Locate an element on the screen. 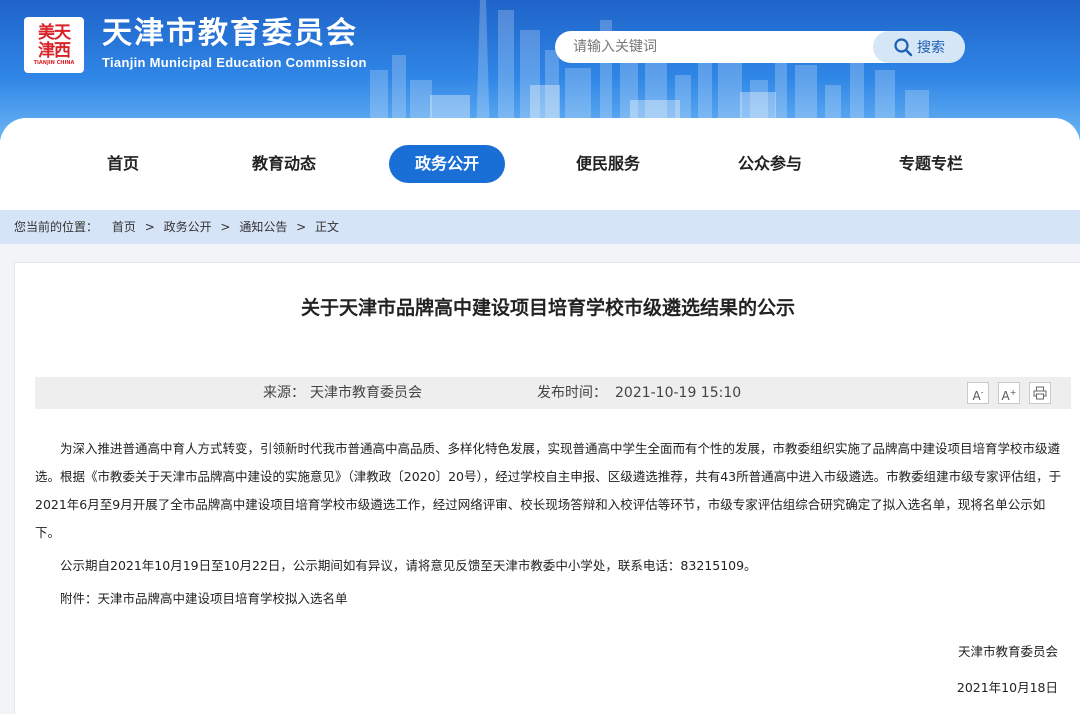  search-icon is located at coordinates (903, 47).